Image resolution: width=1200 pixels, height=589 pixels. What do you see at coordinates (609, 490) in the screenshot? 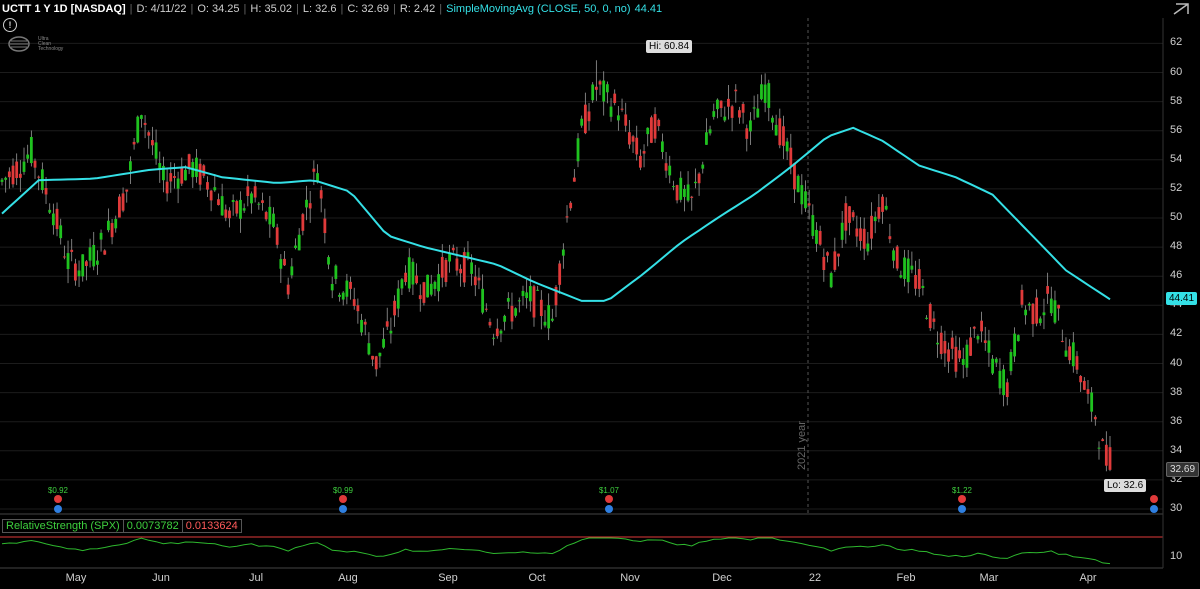
I see `earnings-label: $1.07` at bounding box center [609, 490].